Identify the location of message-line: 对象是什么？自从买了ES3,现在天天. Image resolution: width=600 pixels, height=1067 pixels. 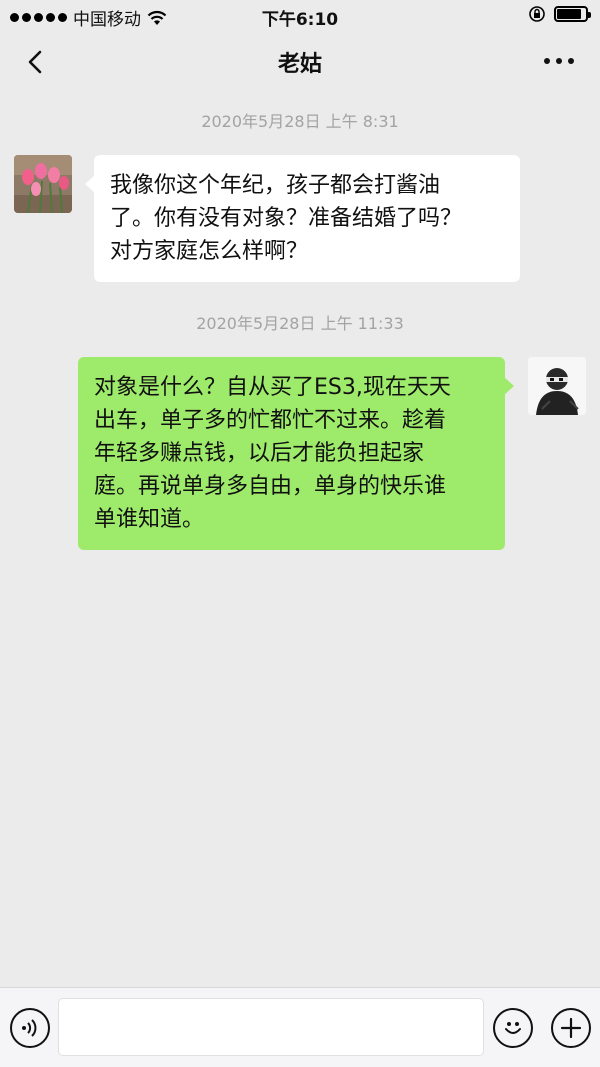
(272, 387).